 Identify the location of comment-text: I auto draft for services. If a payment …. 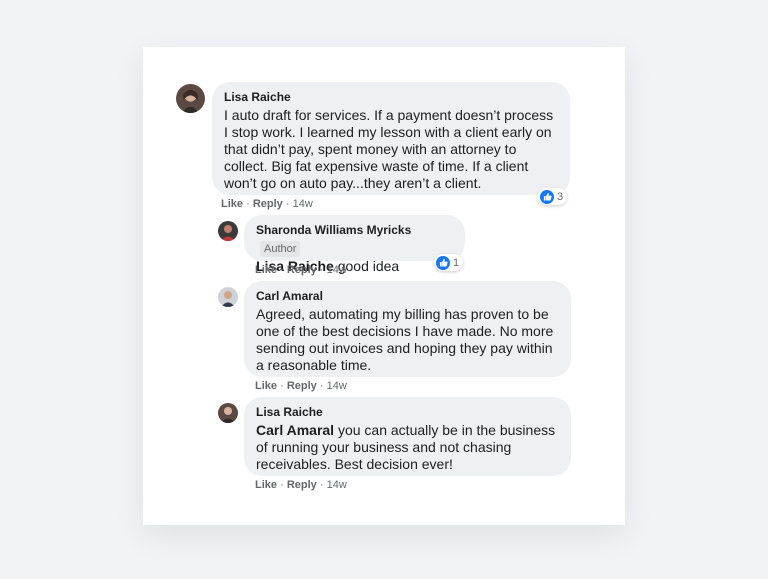
(389, 149).